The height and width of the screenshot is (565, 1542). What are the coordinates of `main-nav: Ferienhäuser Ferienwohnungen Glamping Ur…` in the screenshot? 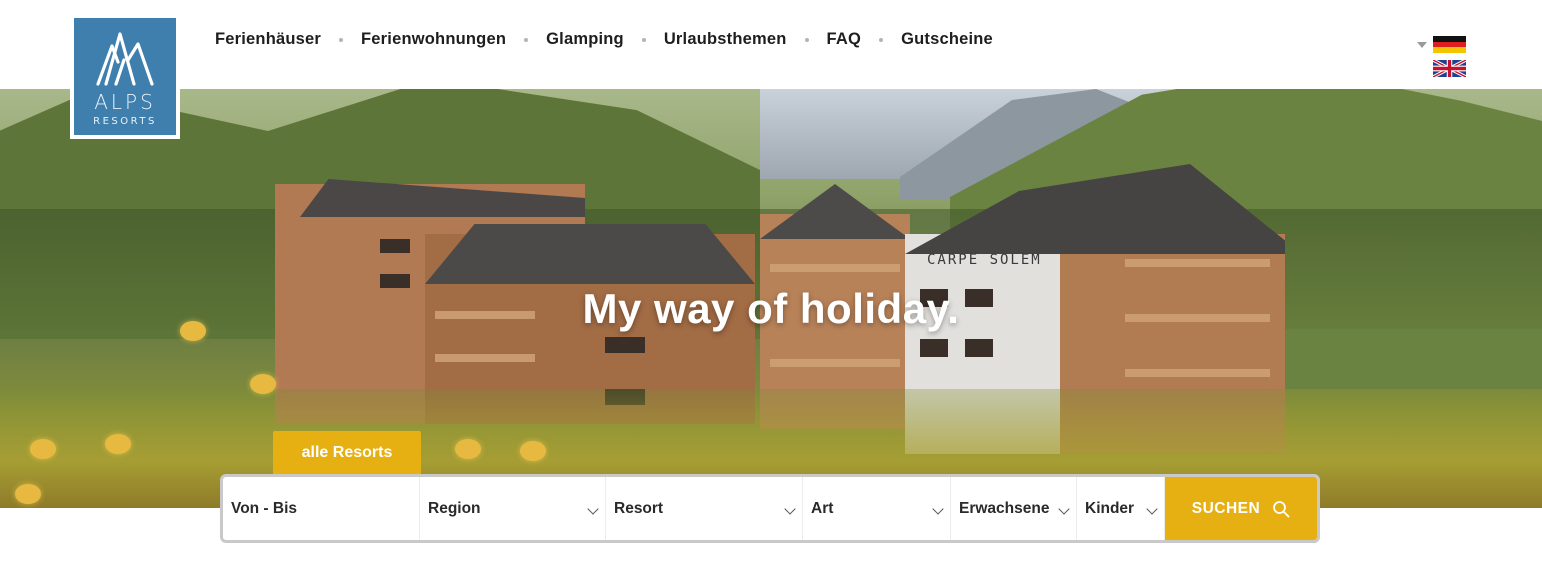 It's located at (604, 39).